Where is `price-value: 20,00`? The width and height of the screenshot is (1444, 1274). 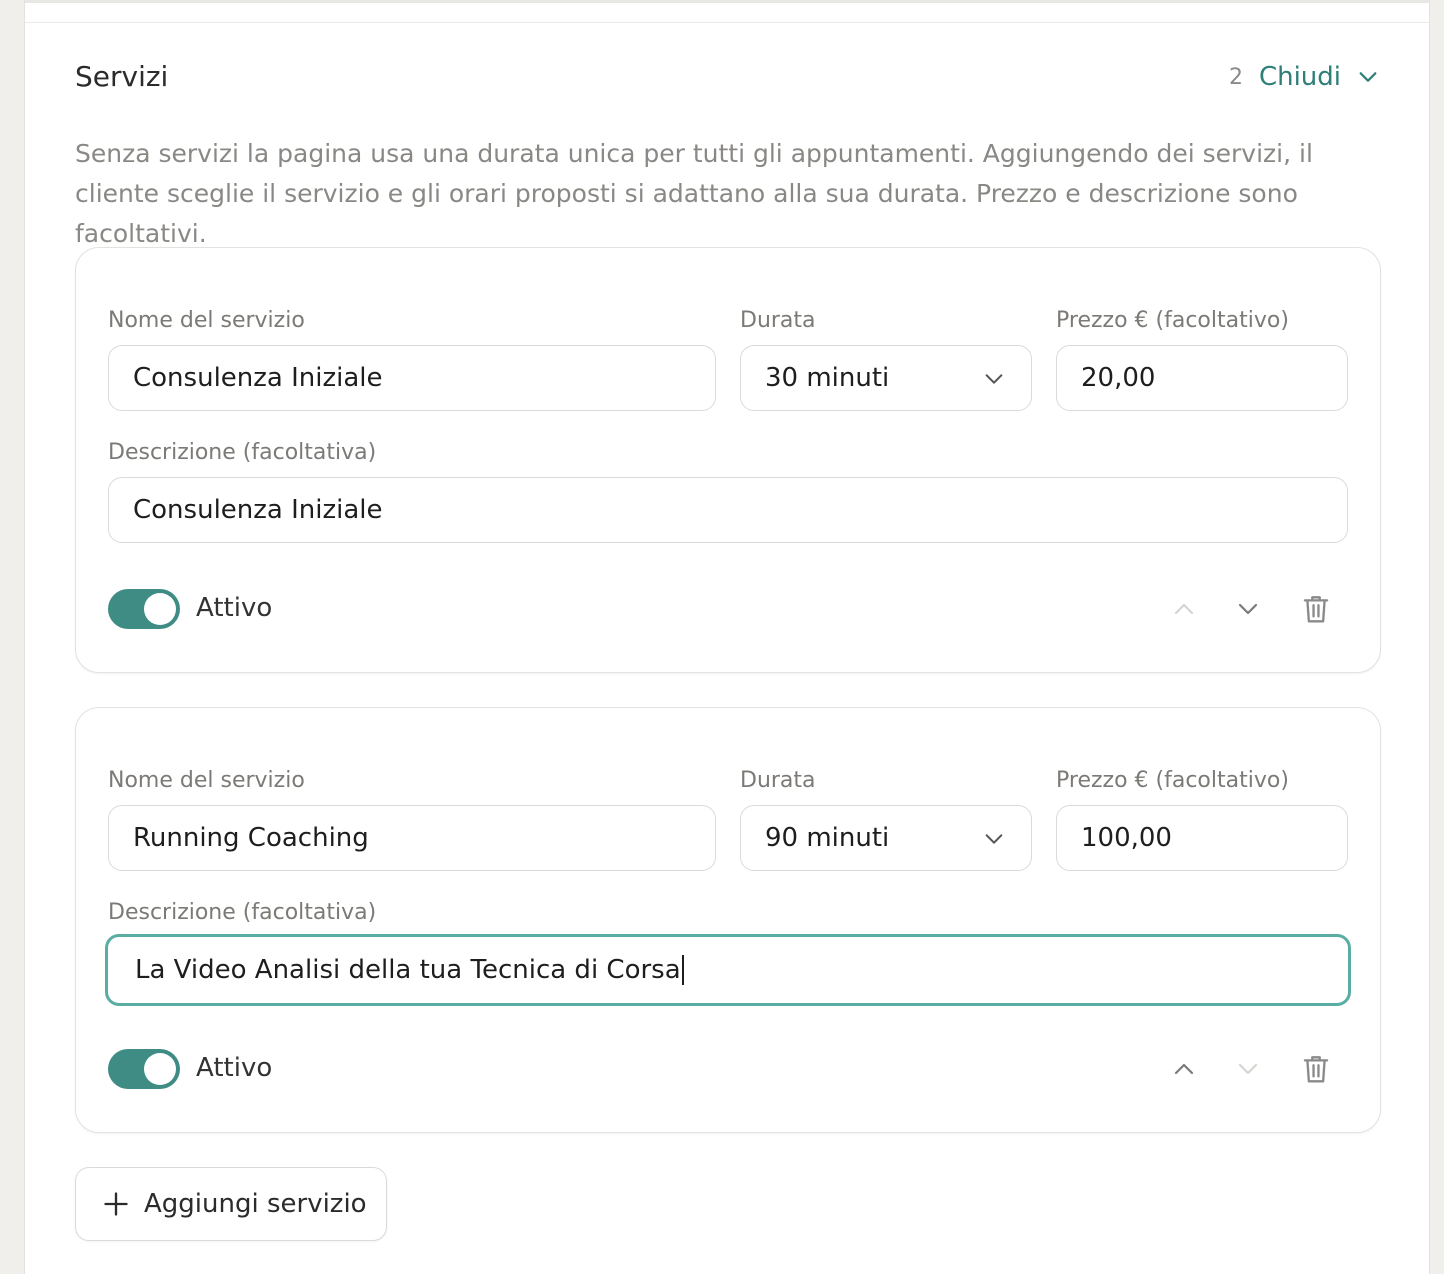 price-value: 20,00 is located at coordinates (1118, 378).